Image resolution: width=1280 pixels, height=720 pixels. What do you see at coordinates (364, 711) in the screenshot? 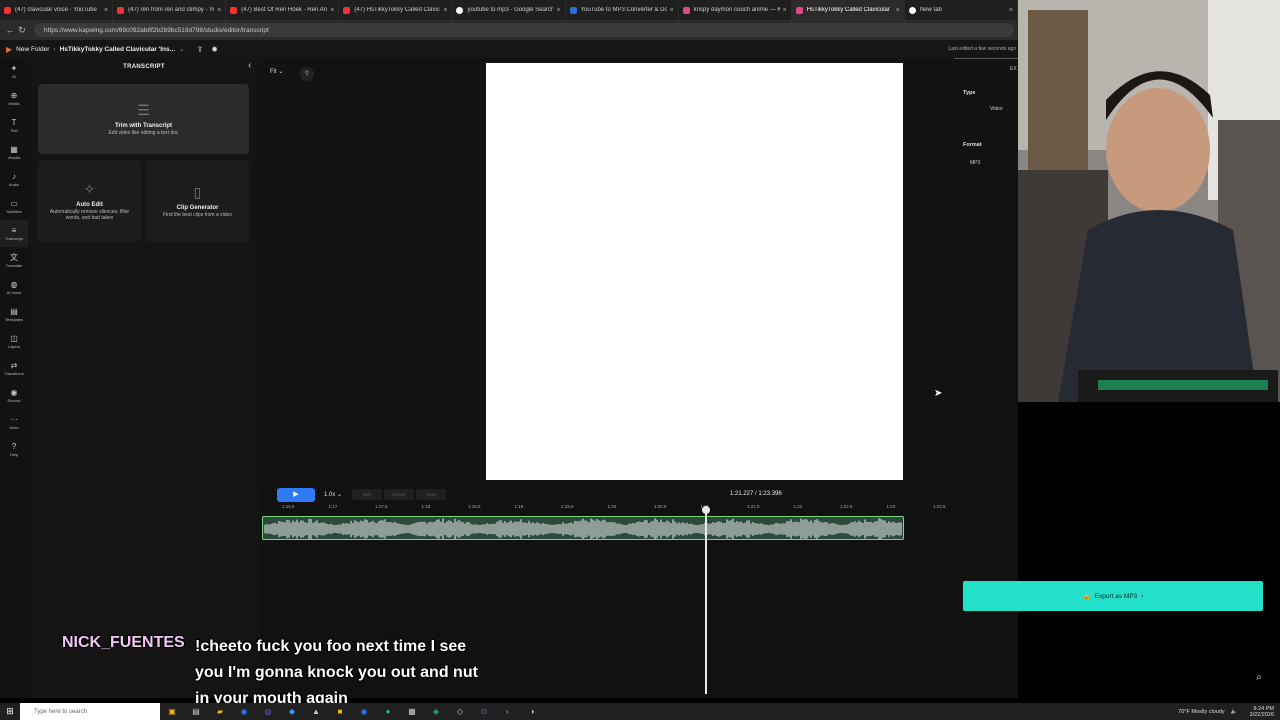
I see `app-icon: ◉` at bounding box center [364, 711].